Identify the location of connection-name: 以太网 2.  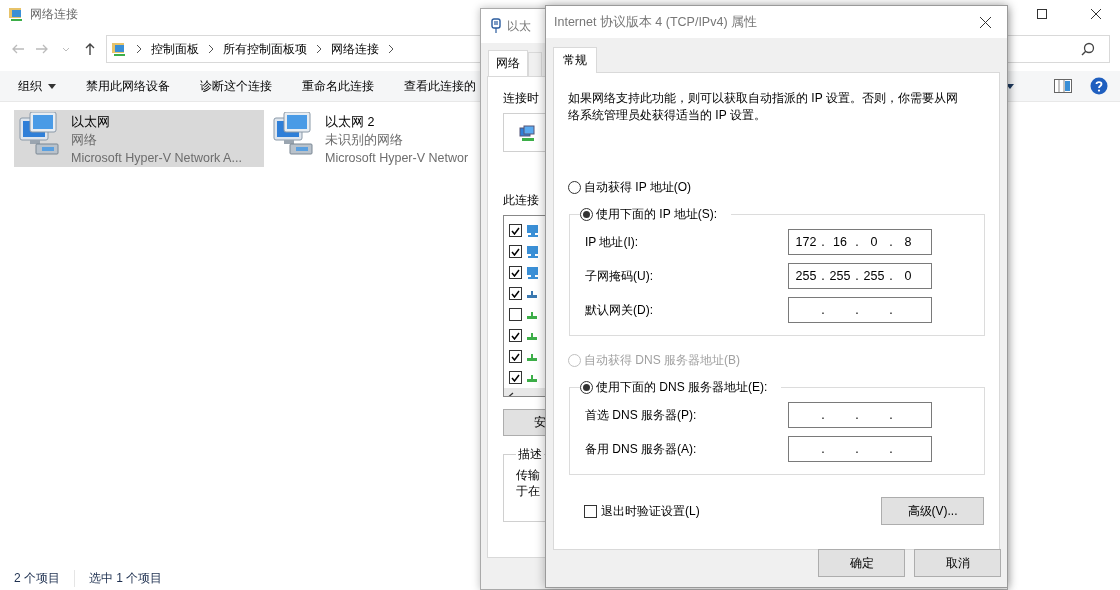
(350, 122).